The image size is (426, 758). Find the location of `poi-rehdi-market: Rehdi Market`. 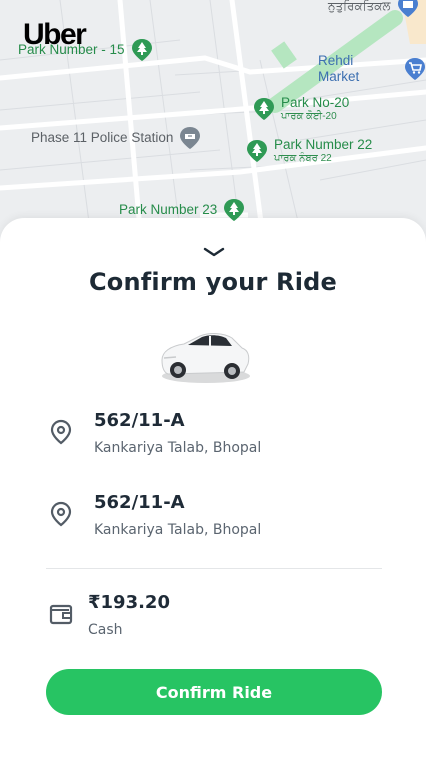

poi-rehdi-market: Rehdi Market is located at coordinates (372, 69).